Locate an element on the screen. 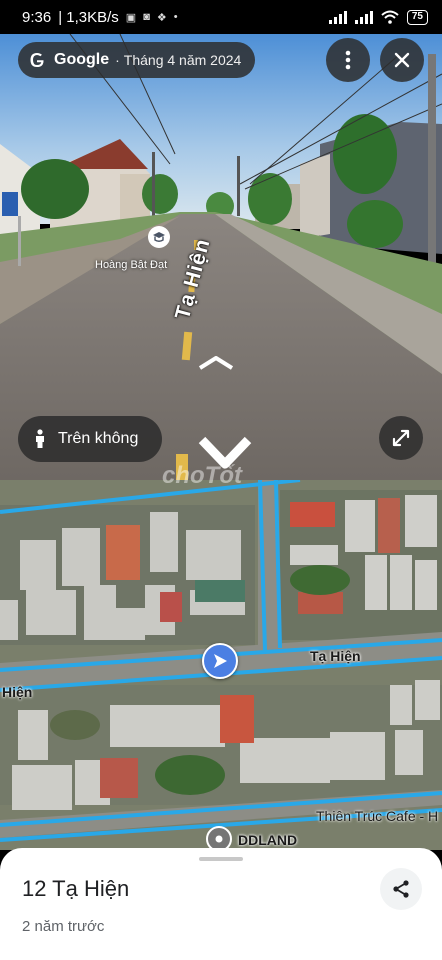  imagery-info-chip: Google · Tháng 4 năm 2024 is located at coordinates (137, 60).